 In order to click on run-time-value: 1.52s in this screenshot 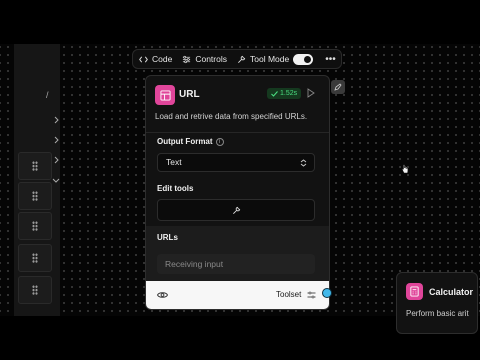, I will do `click(289, 93)`.